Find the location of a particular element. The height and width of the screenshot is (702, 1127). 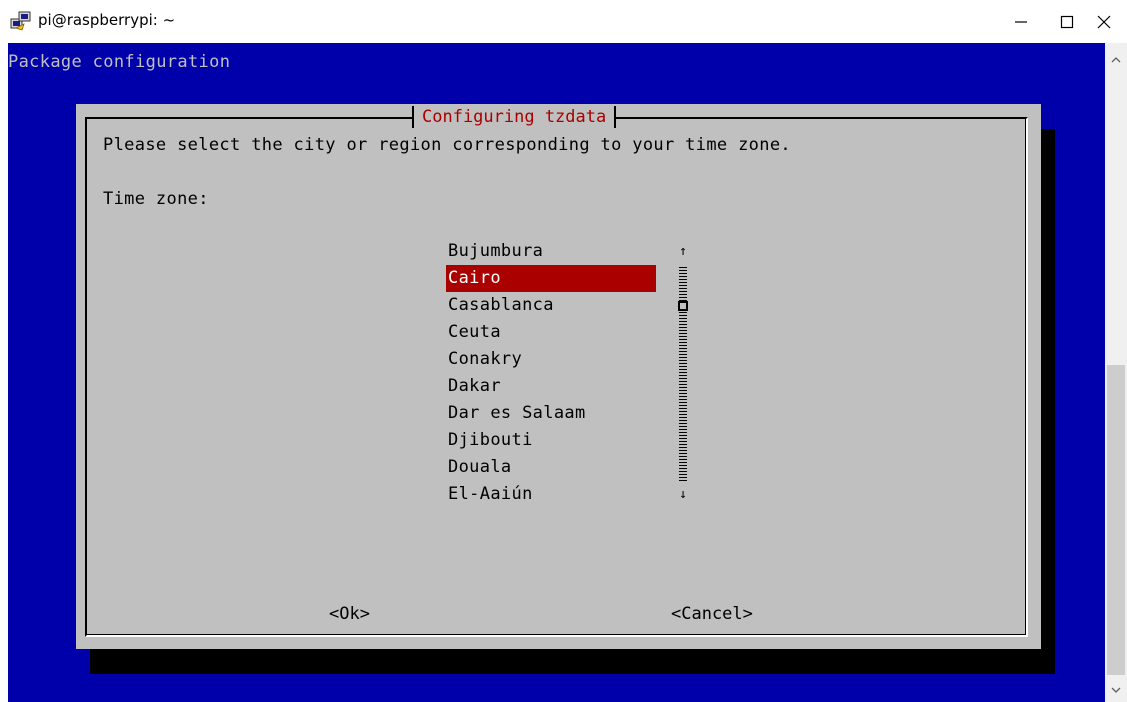

list-item-el-aaiun: El-Aaiún is located at coordinates (551, 494).